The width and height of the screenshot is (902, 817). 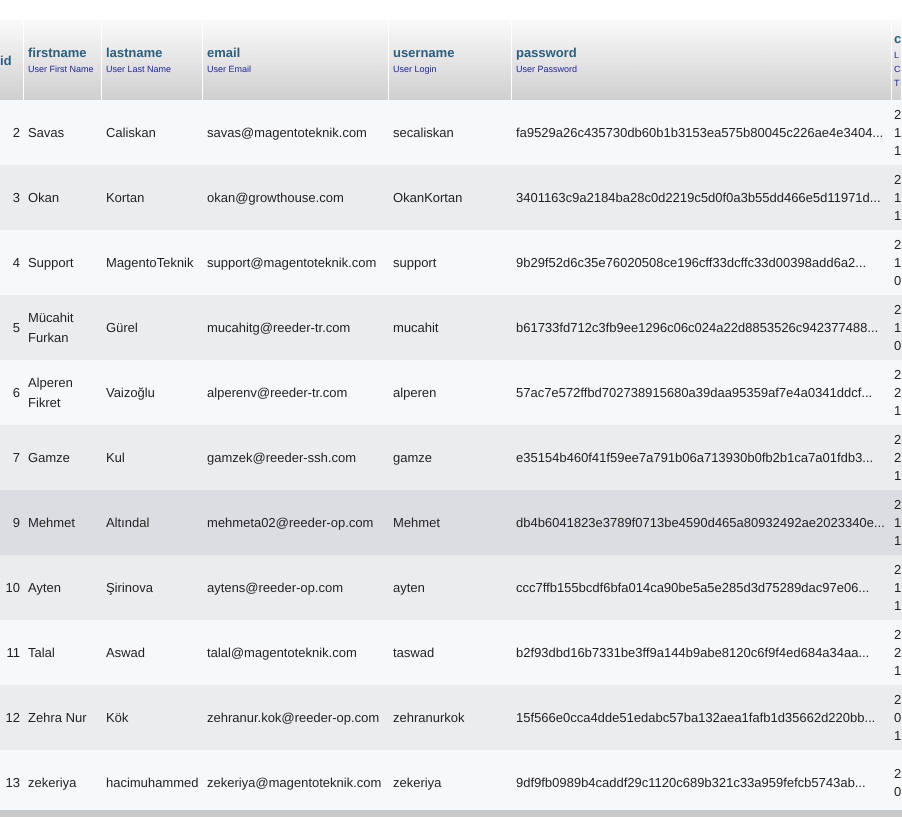 What do you see at coordinates (290, 523) in the screenshot?
I see `table-cell-text: mehmeta02@reeder-op.com` at bounding box center [290, 523].